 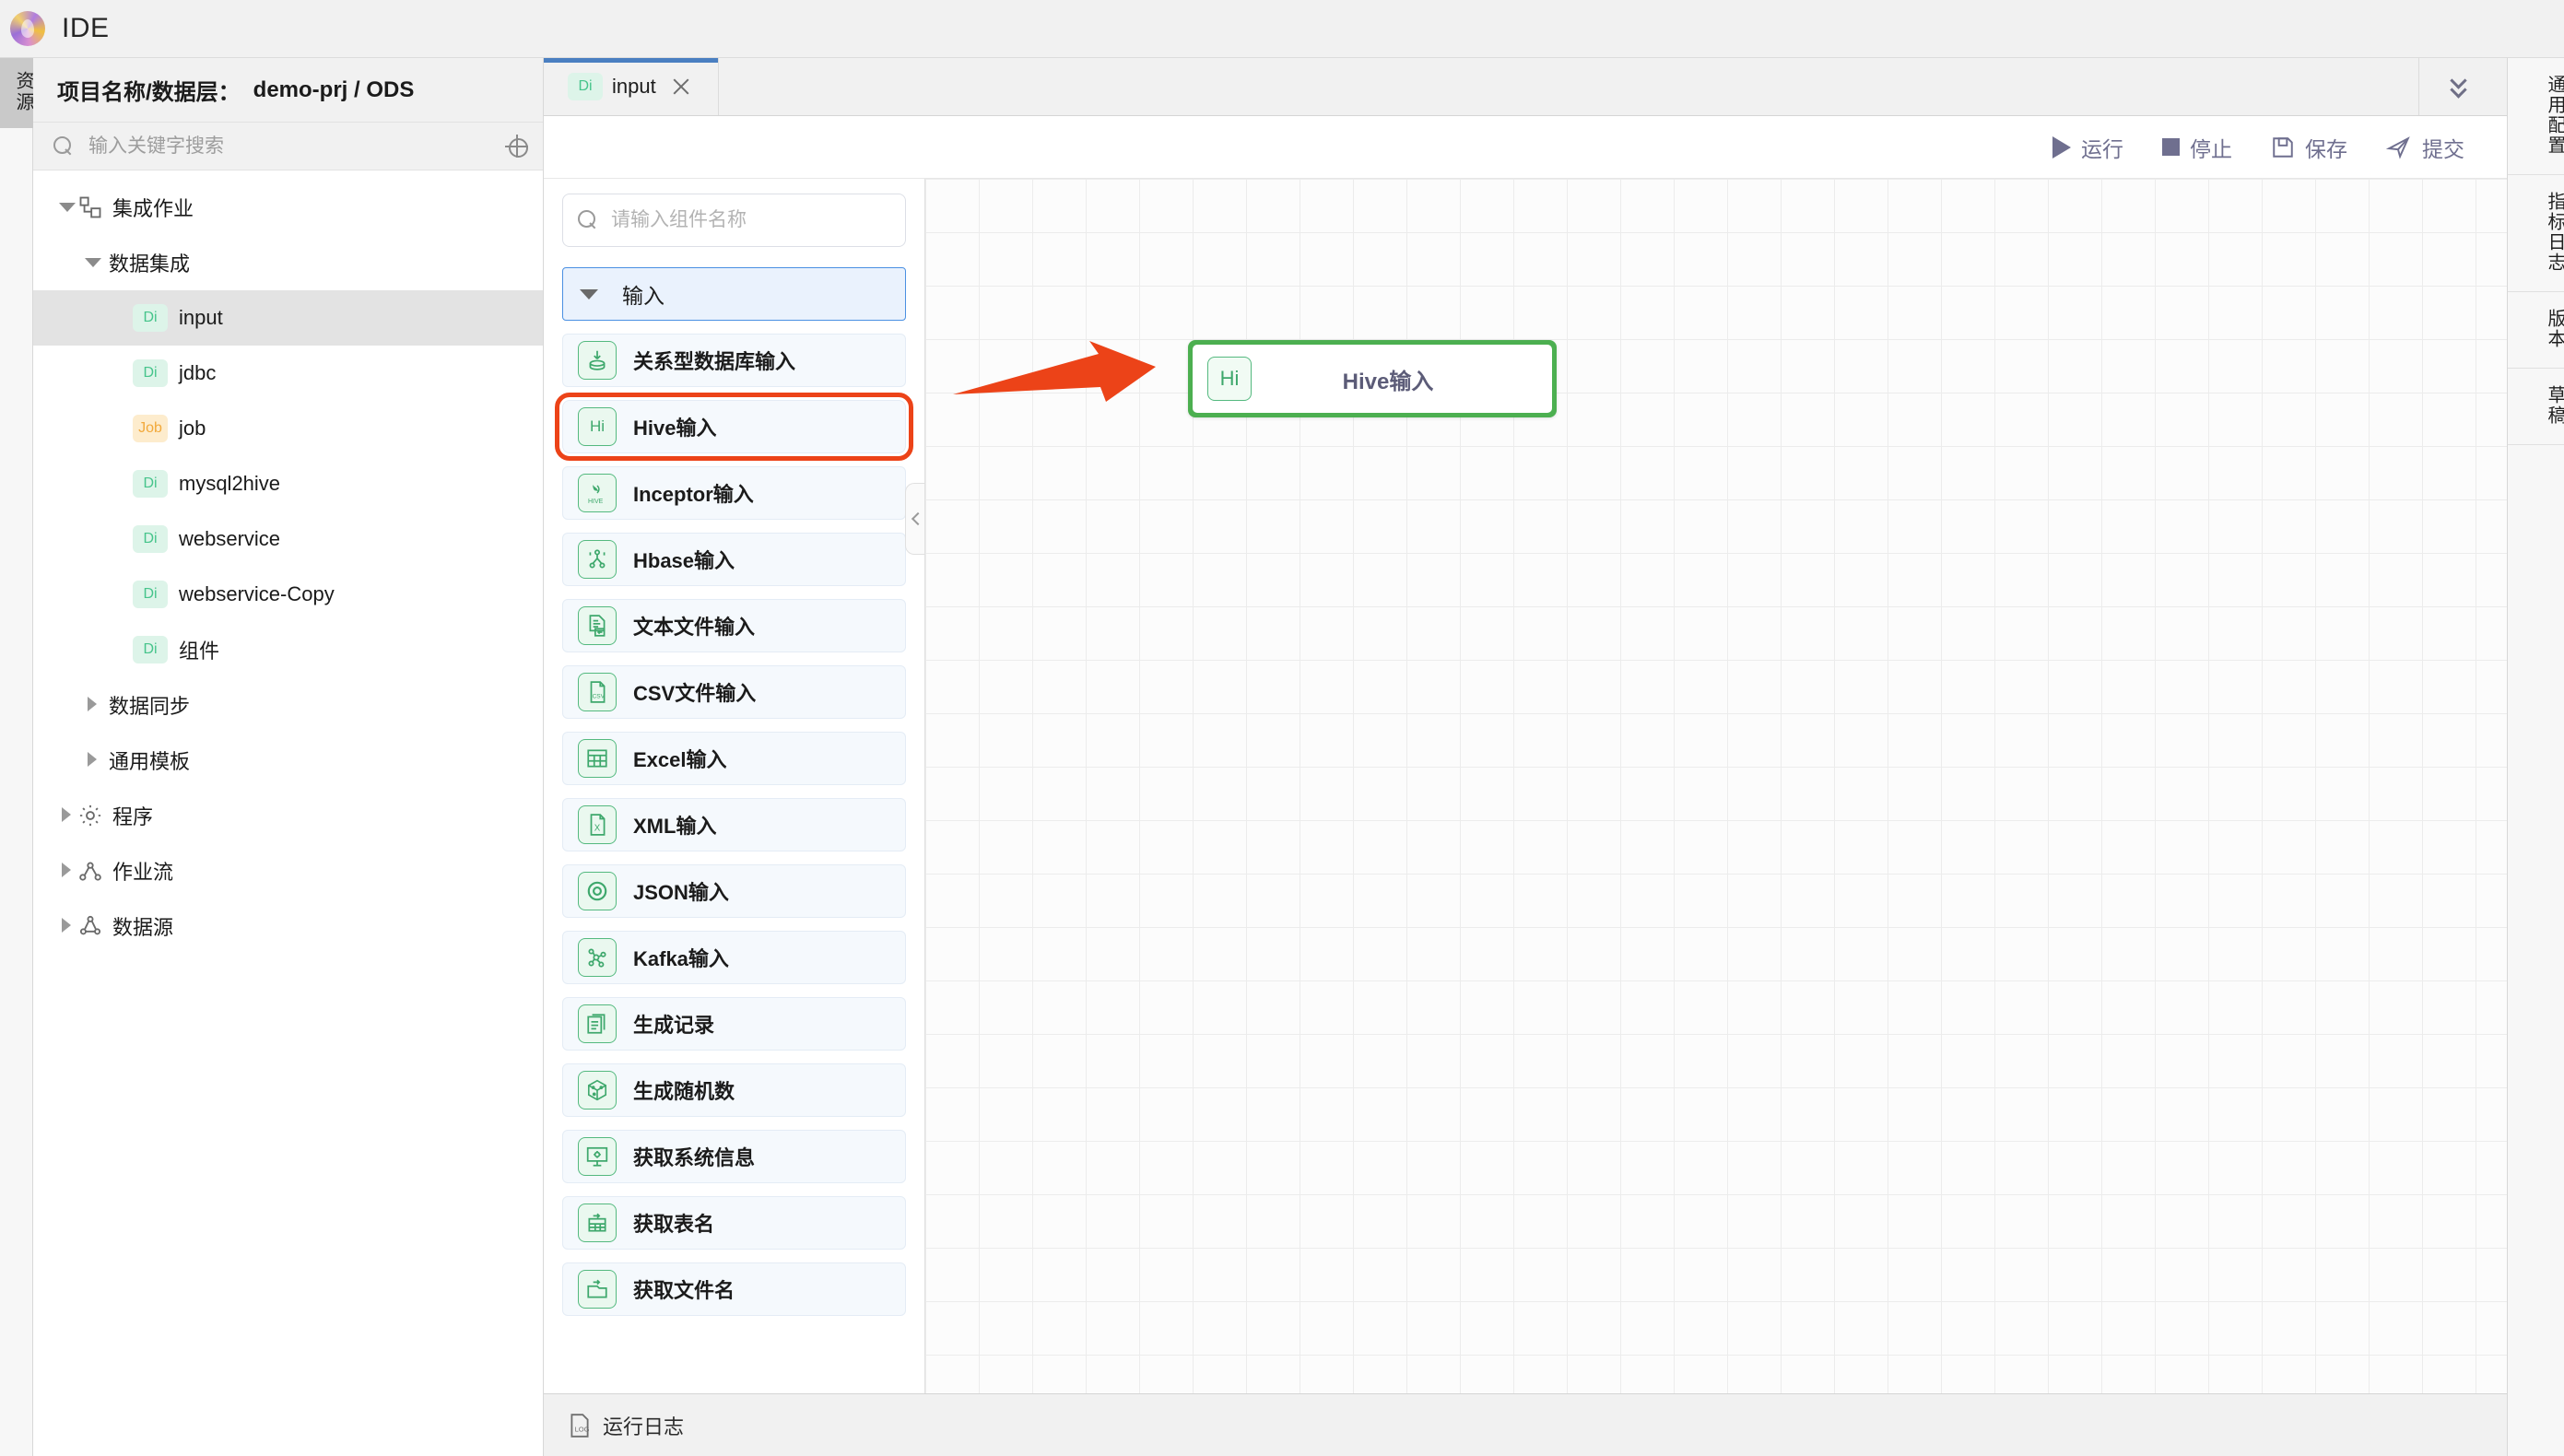 I want to click on tree-item-webservice: Di webservice, so click(x=288, y=539).